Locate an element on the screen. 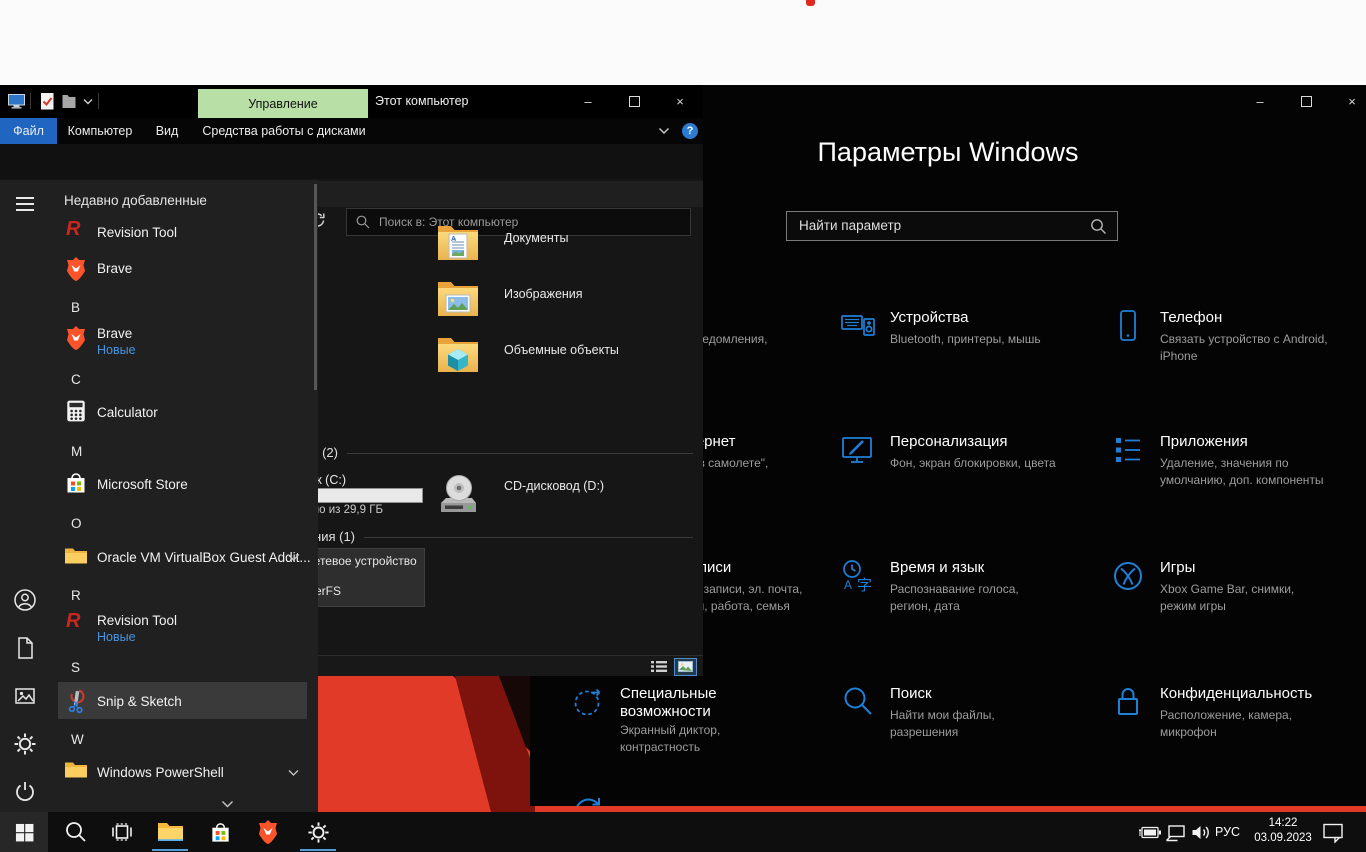 The width and height of the screenshot is (1366, 852). taskbar-brave-button is located at coordinates (268, 832).